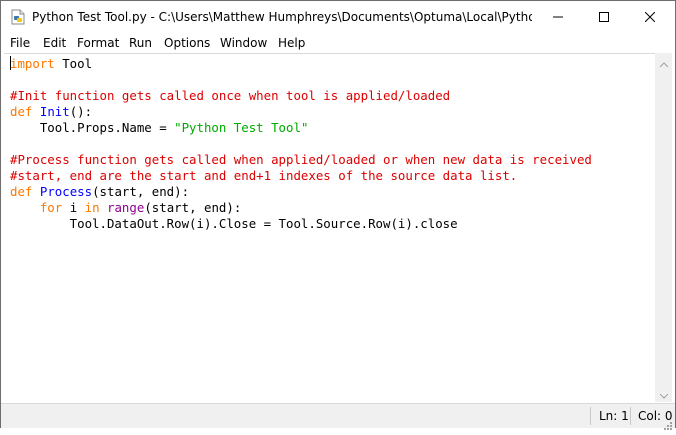 The image size is (676, 435). I want to click on scroll-down-button, so click(663, 393).